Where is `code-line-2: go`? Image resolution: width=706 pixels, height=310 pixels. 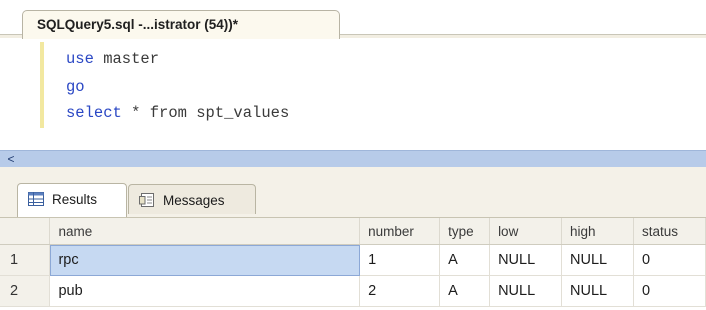 code-line-2: go is located at coordinates (75, 87).